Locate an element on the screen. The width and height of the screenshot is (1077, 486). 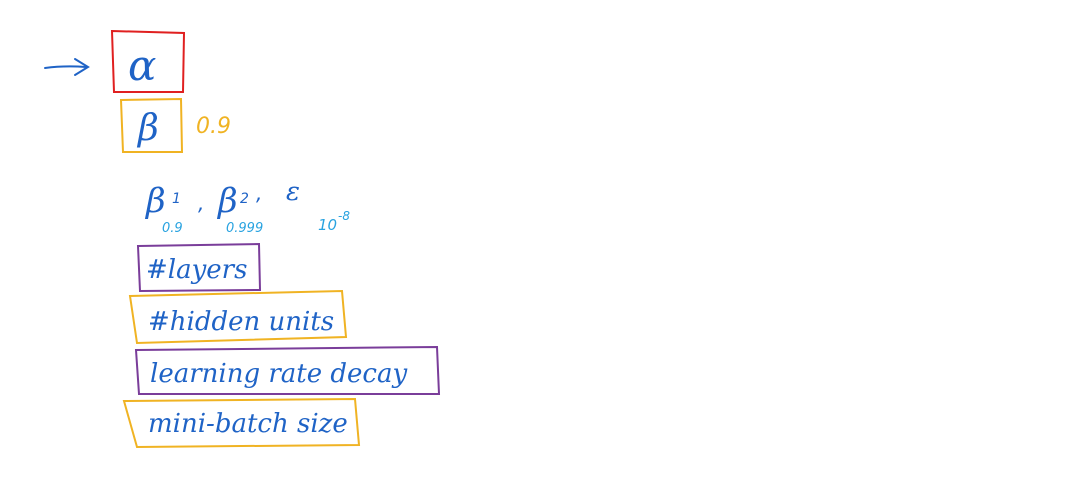
hidden-units-label: #hidden units is located at coordinates (241, 322).